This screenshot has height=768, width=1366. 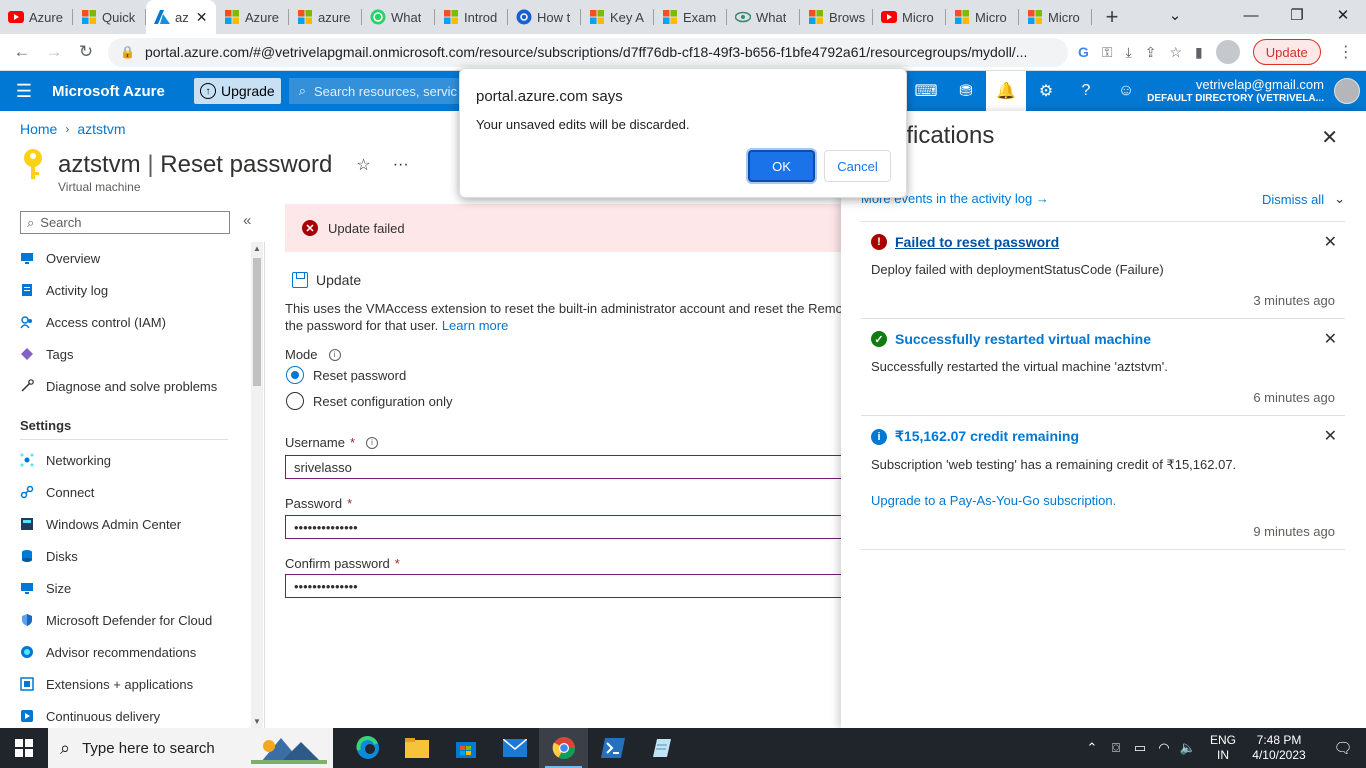 What do you see at coordinates (181, 17) in the screenshot?
I see `browser-tab: az ✕` at bounding box center [181, 17].